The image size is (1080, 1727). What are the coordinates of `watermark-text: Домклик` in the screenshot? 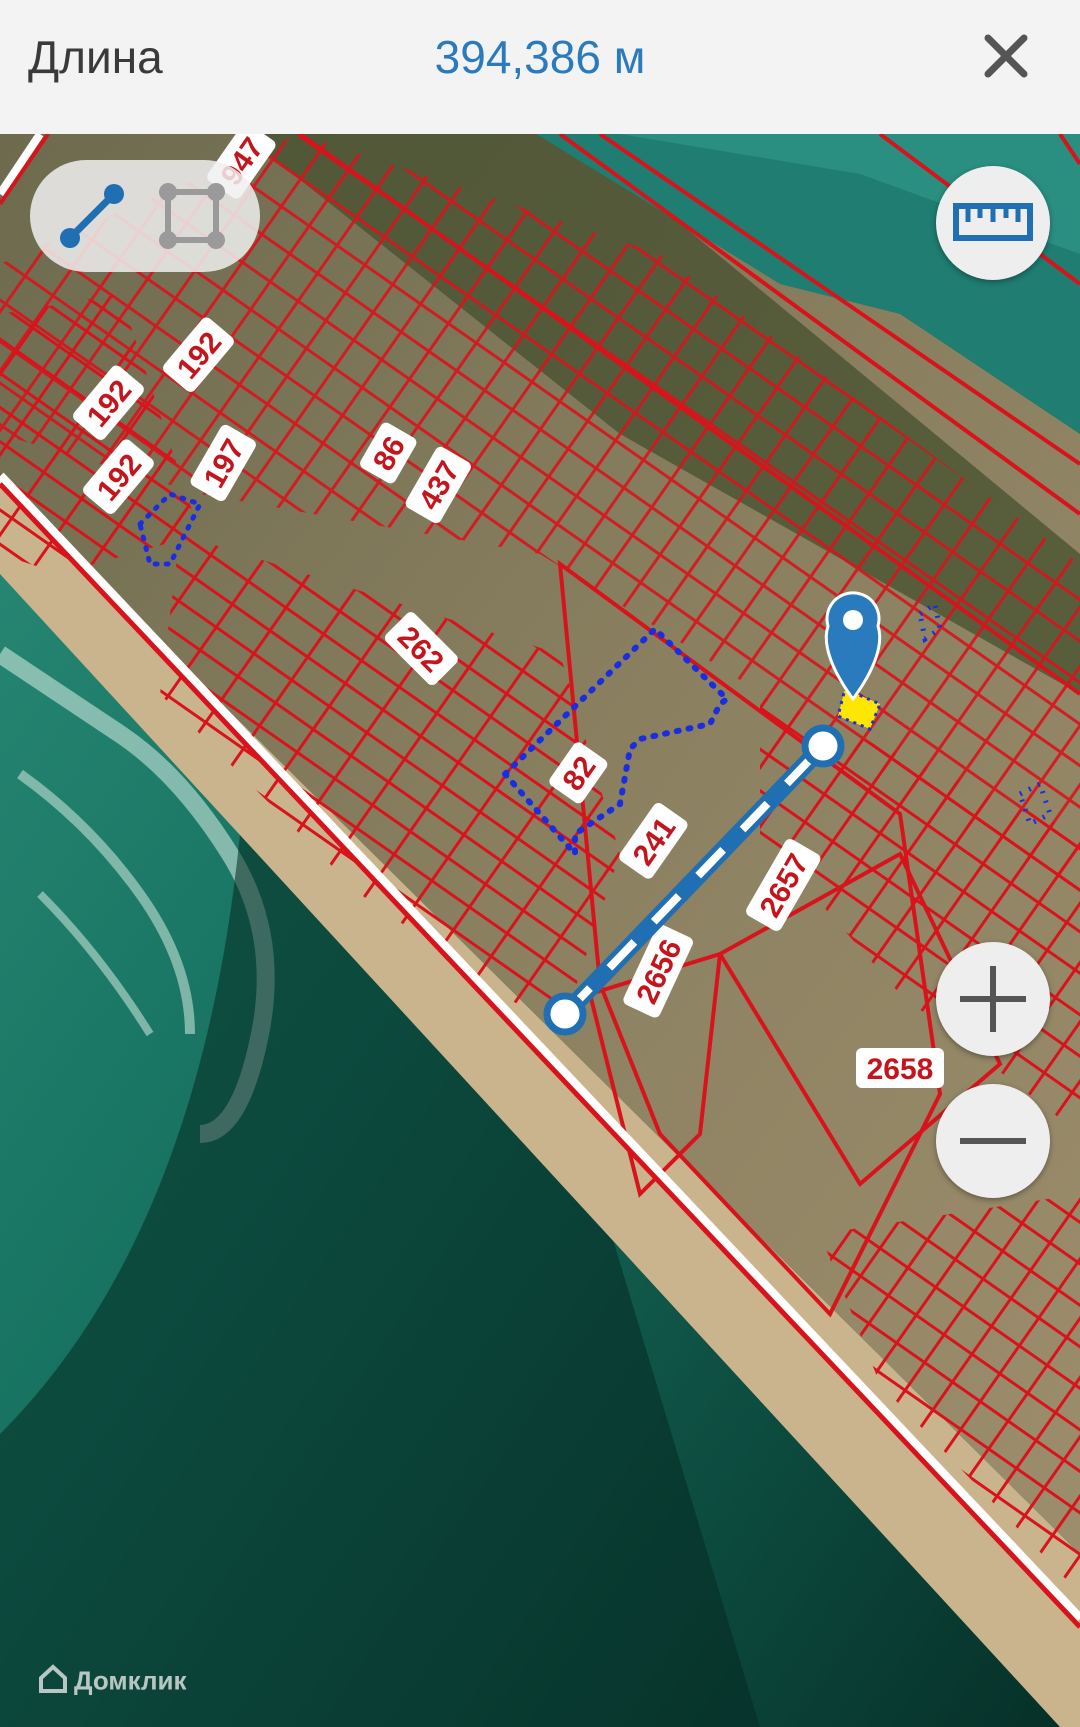 It's located at (130, 1680).